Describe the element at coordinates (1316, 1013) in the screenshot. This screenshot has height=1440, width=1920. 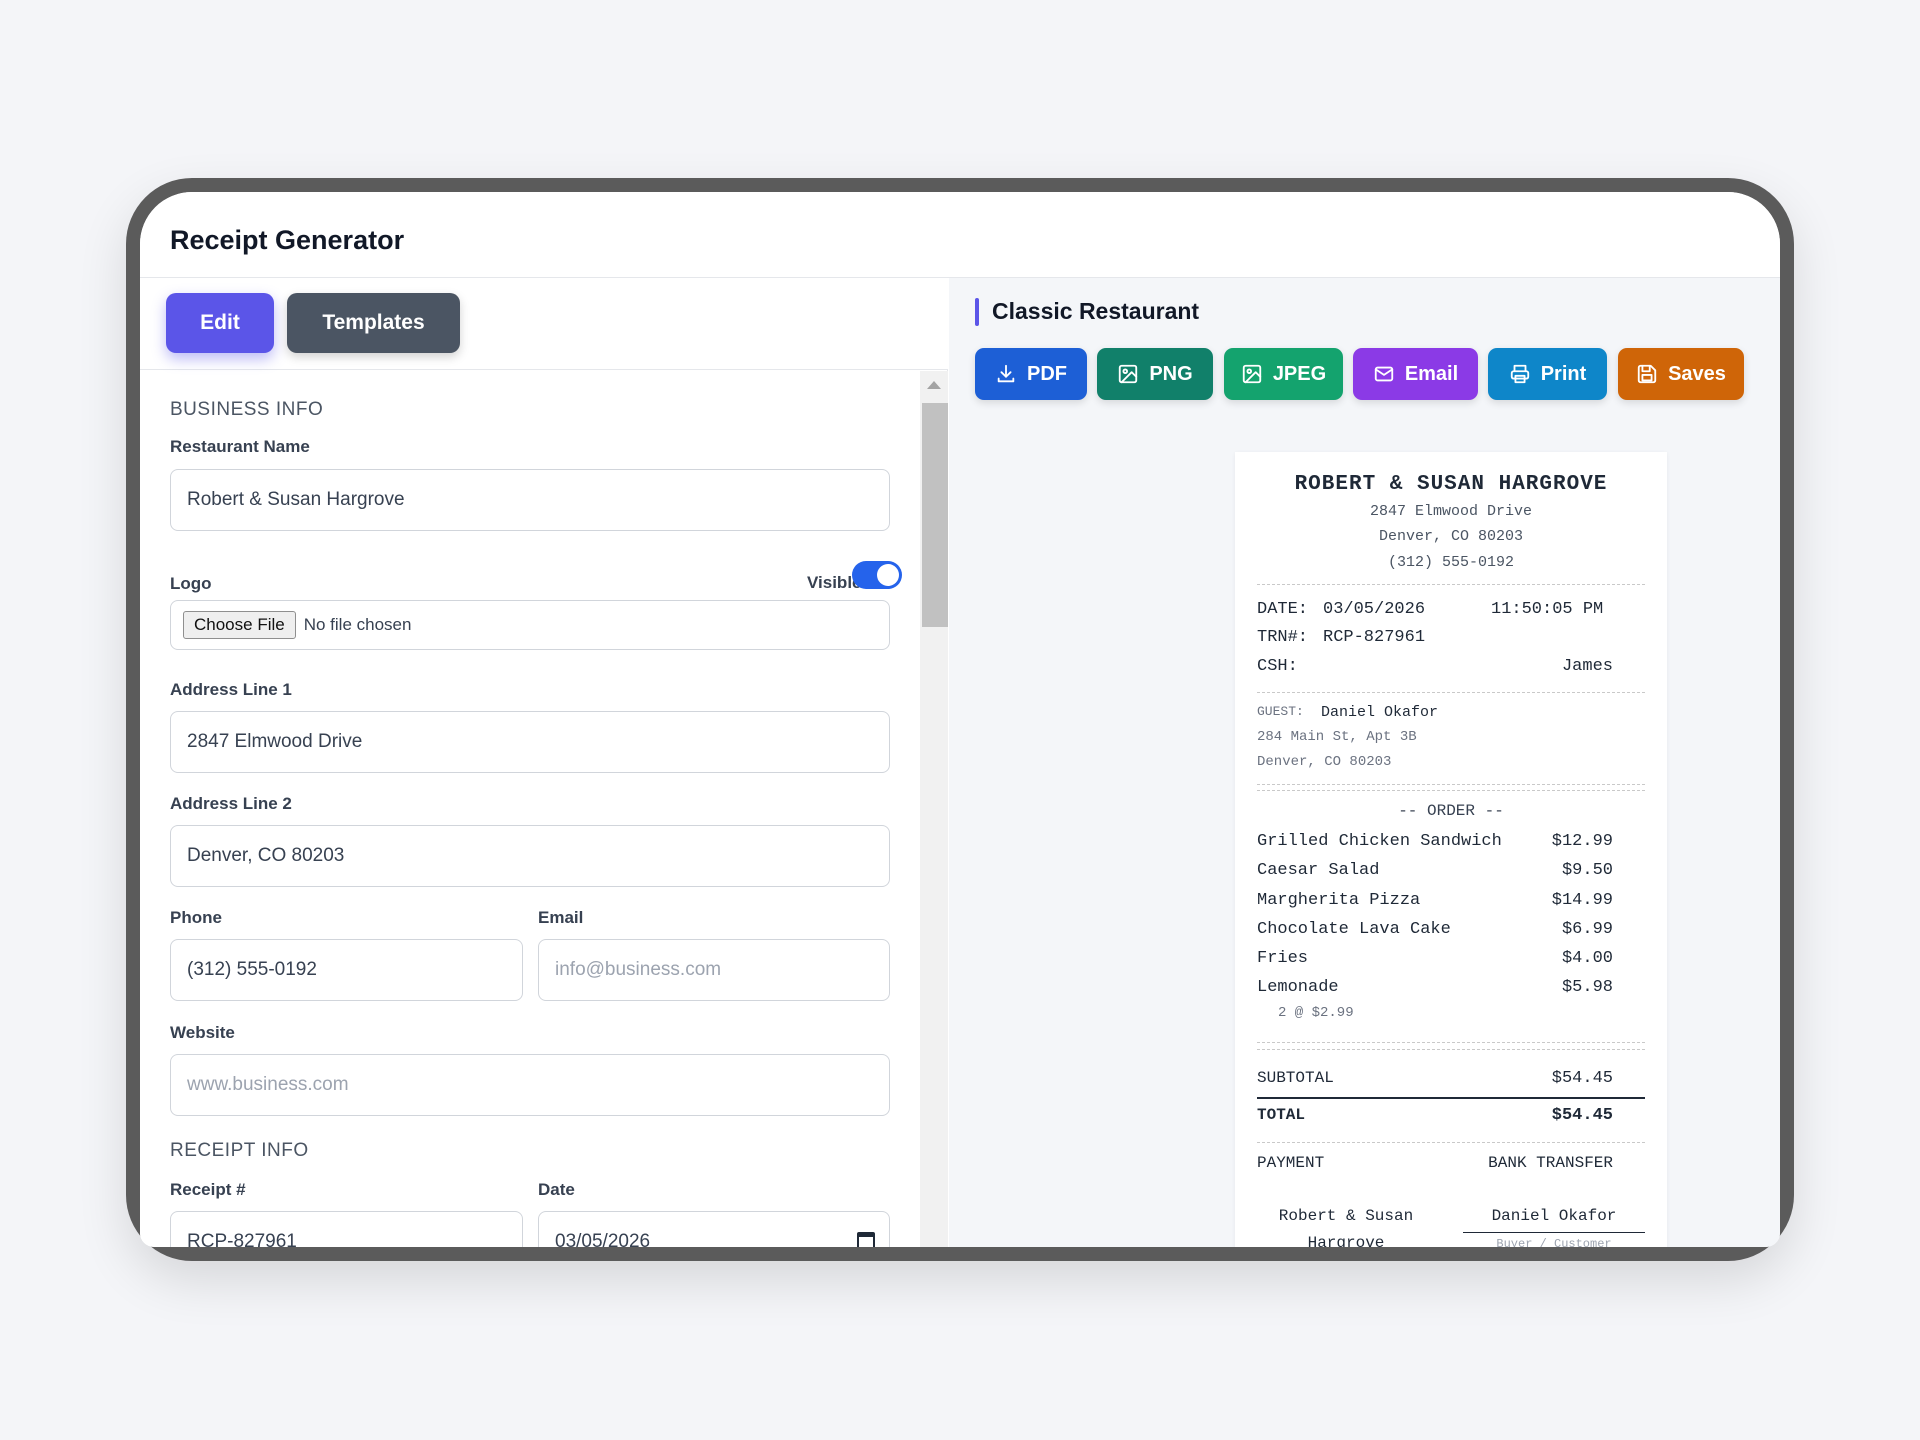
I see `order-item-note: 2 @ $2.99` at that location.